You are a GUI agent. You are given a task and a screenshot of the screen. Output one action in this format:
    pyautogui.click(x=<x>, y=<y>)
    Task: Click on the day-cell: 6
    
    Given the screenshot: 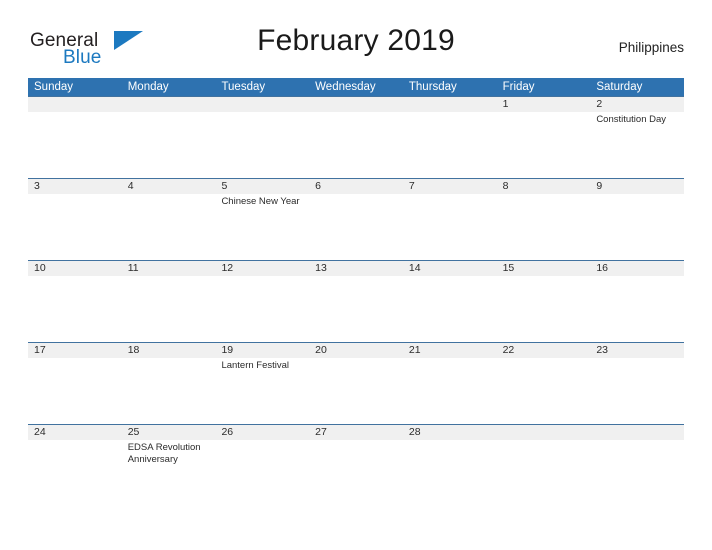 What is the action you would take?
    pyautogui.click(x=356, y=219)
    